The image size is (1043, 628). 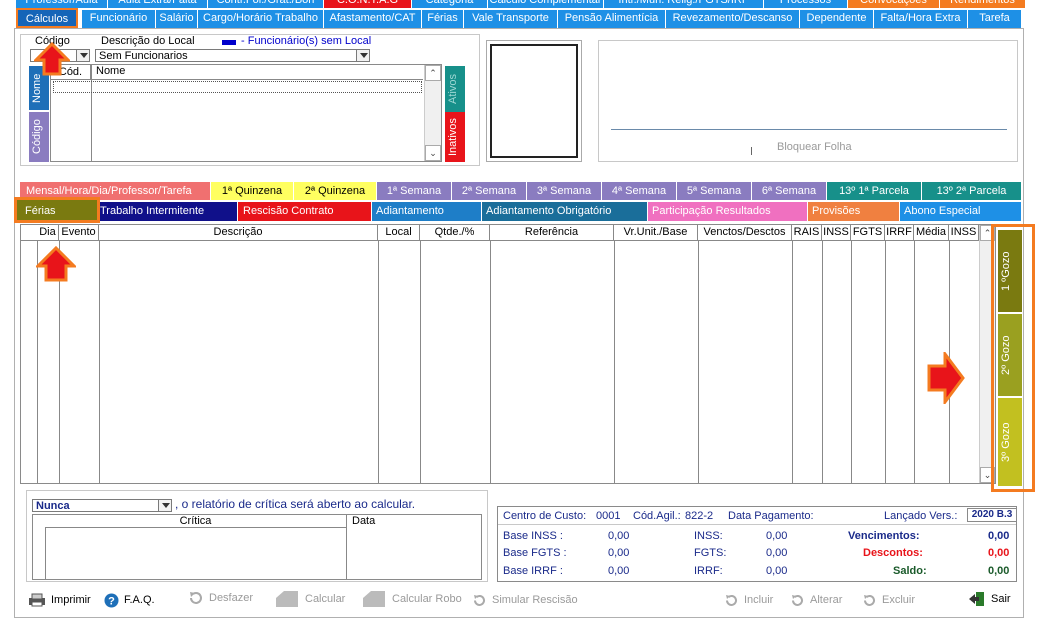 What do you see at coordinates (368, 4) in the screenshot?
I see `tab-contag: C.O.N.T.A.G` at bounding box center [368, 4].